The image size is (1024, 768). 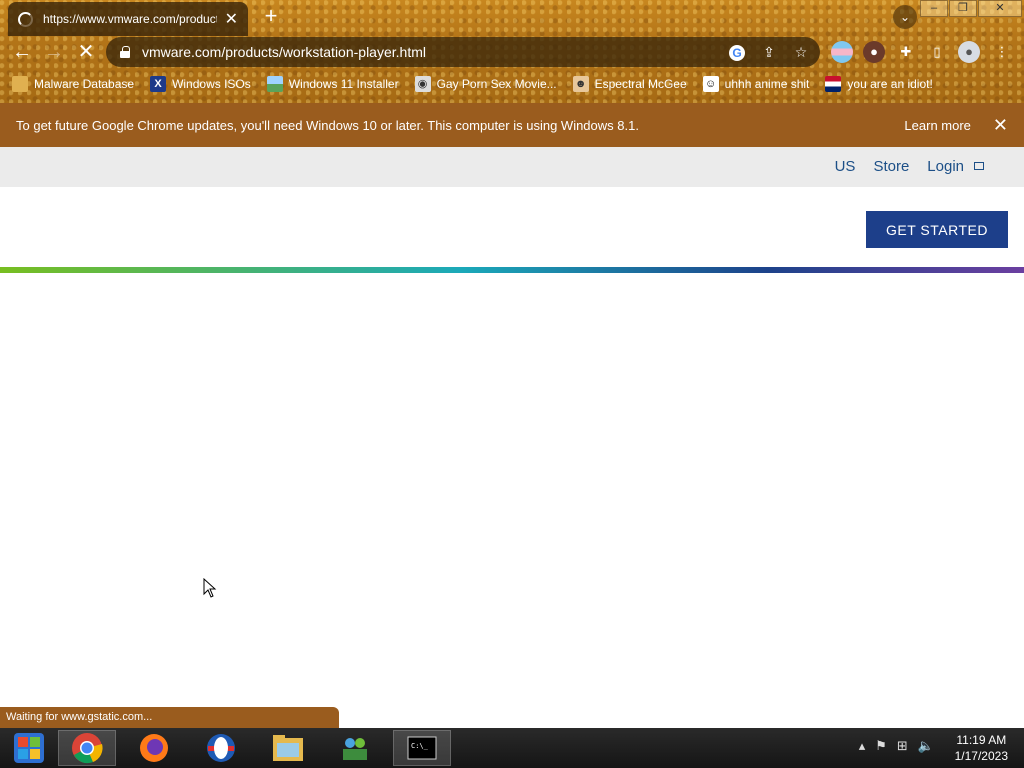 I want to click on new-tab-button: +, so click(x=271, y=16).